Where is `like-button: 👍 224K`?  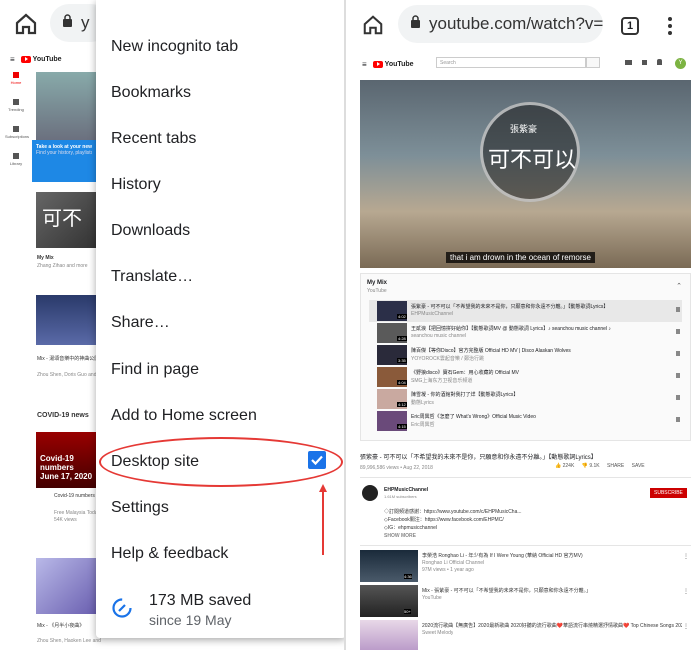 like-button: 👍 224K is located at coordinates (564, 466).